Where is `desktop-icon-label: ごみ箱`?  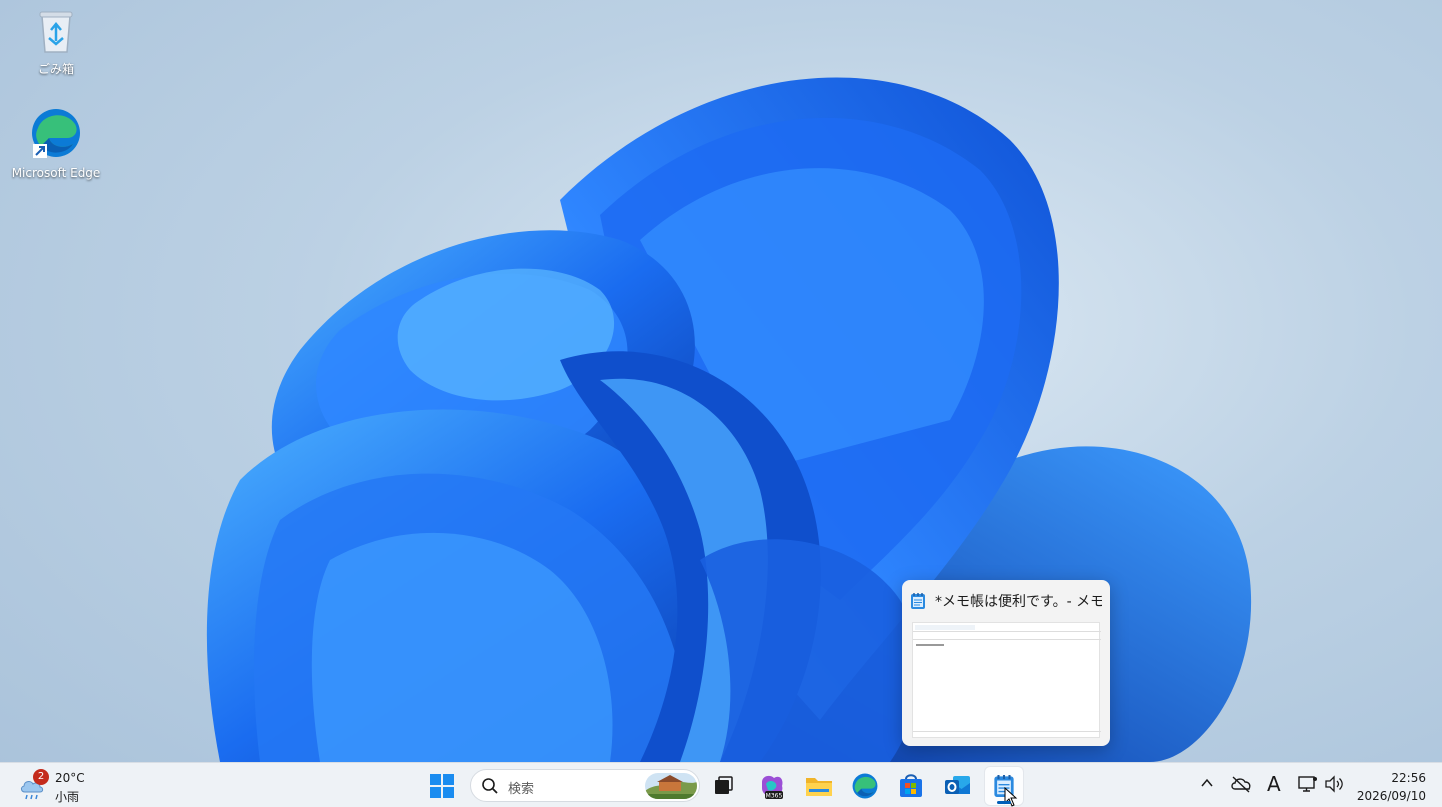
desktop-icon-label: ごみ箱 is located at coordinates (55, 69).